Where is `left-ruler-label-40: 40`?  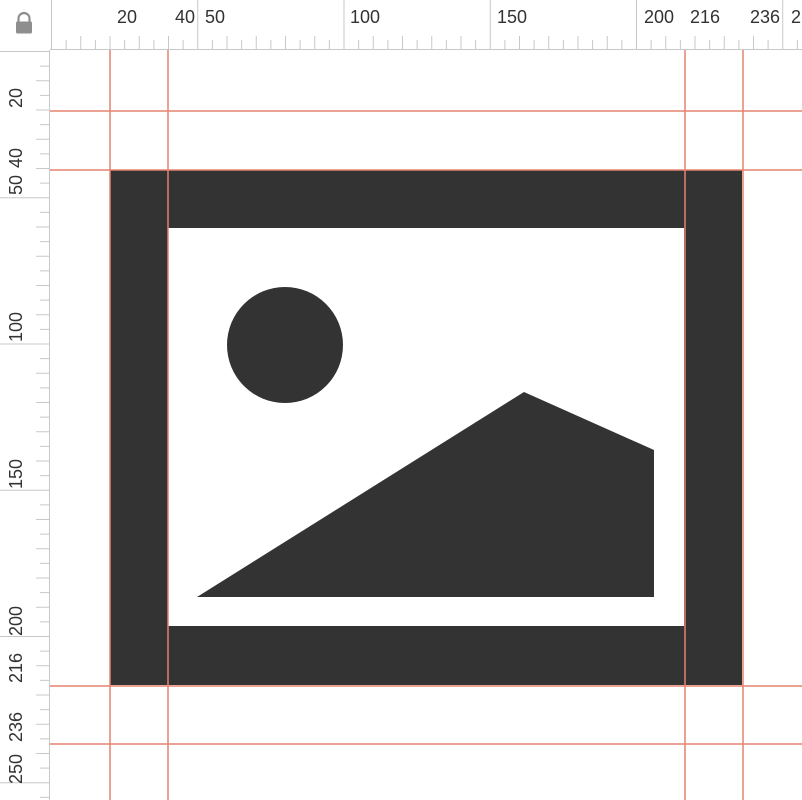 left-ruler-label-40: 40 is located at coordinates (16, 158).